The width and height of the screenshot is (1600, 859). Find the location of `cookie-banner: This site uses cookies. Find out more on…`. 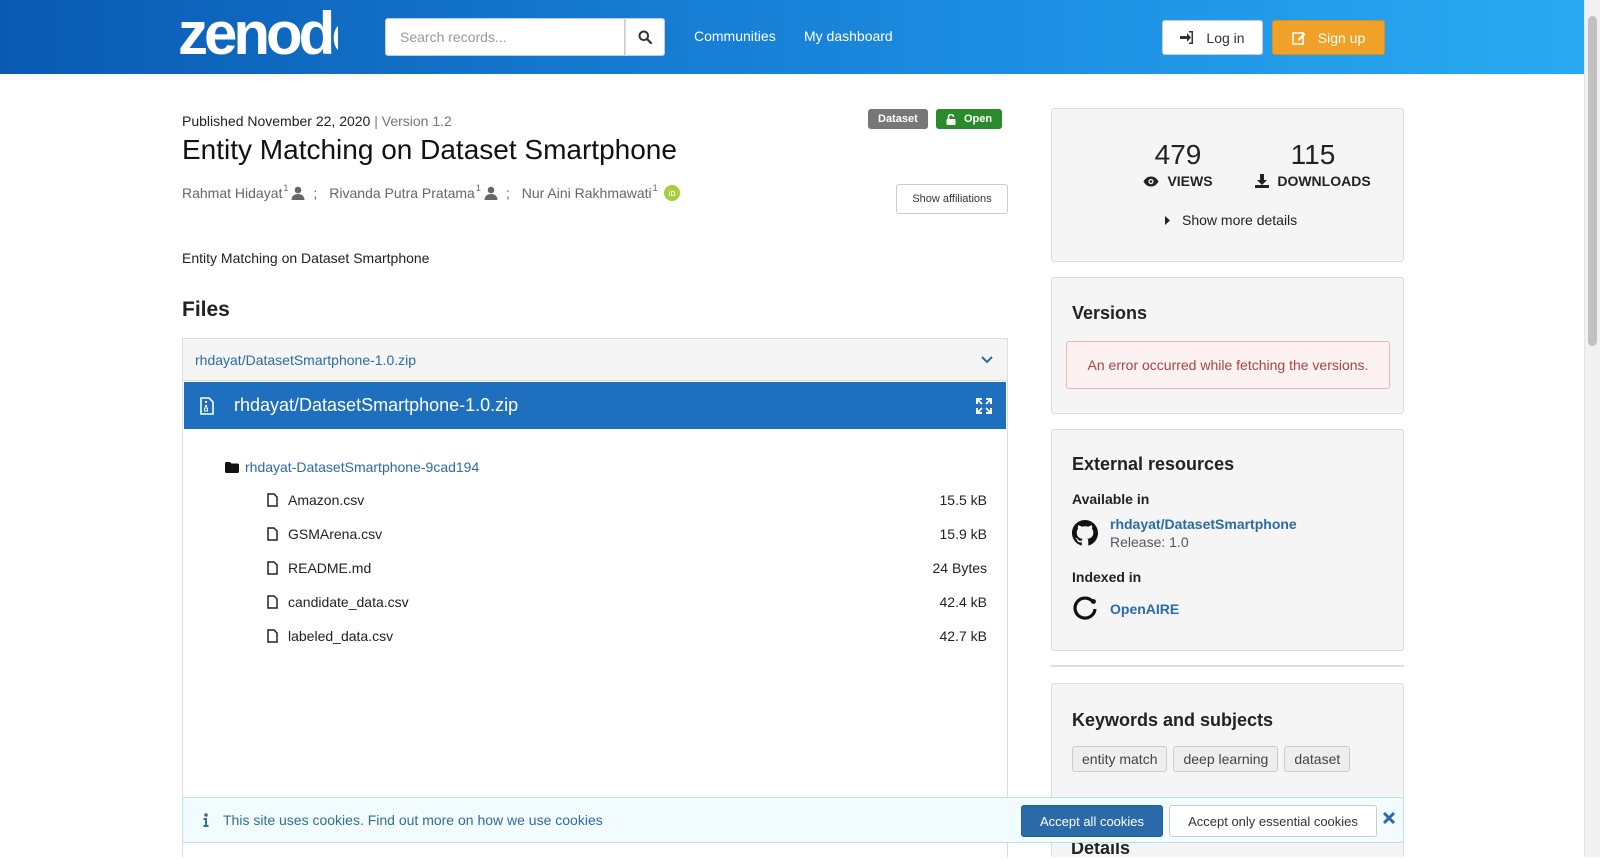

cookie-banner: This site uses cookies. Find out more on… is located at coordinates (793, 820).